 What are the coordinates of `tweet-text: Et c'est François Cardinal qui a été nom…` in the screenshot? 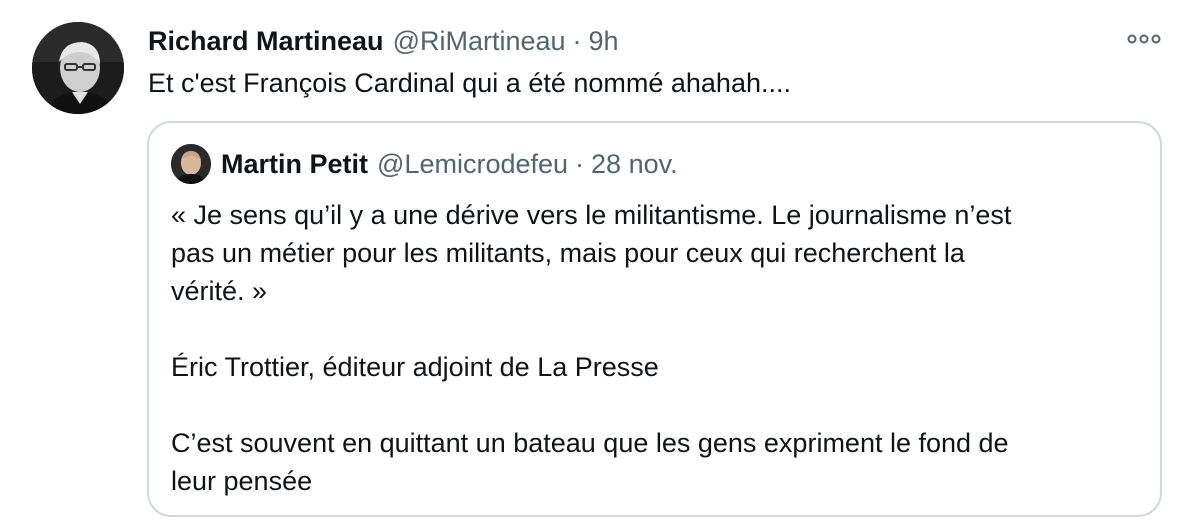 It's located at (469, 83).